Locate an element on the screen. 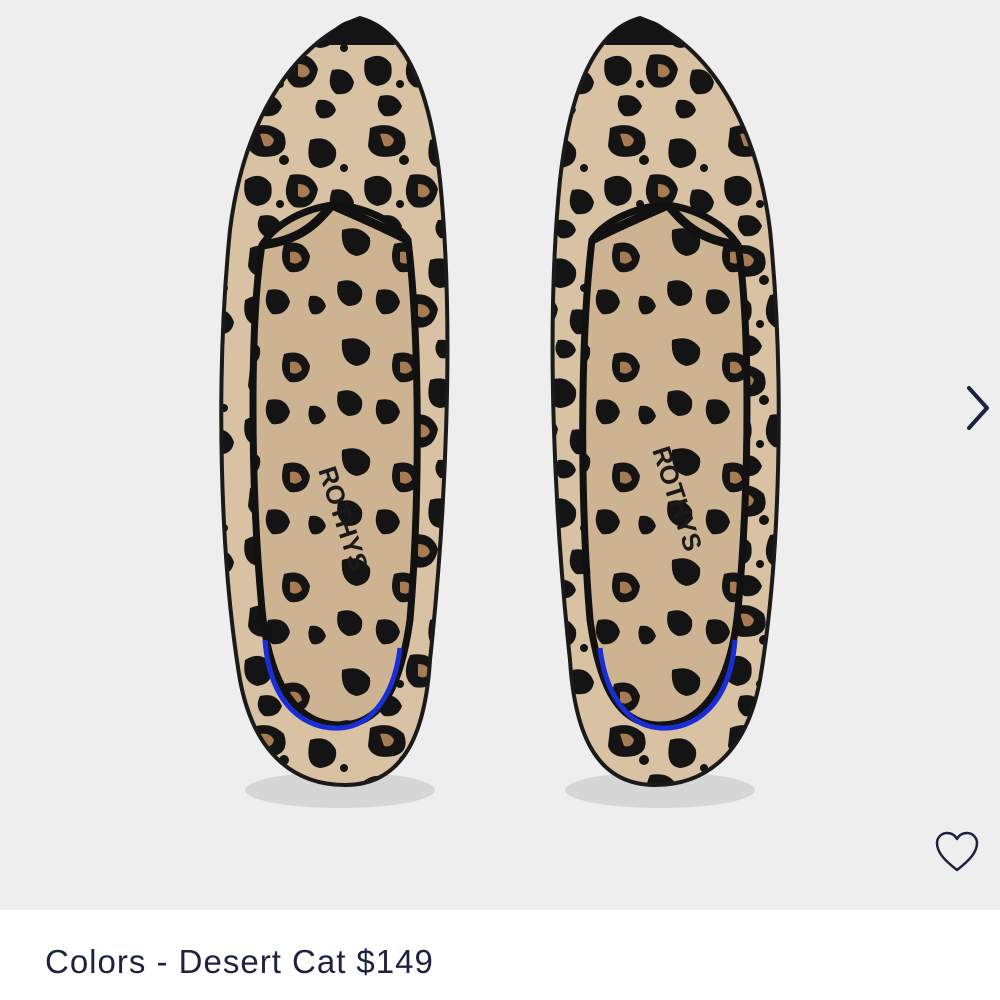  wishlist-button is located at coordinates (957, 852).